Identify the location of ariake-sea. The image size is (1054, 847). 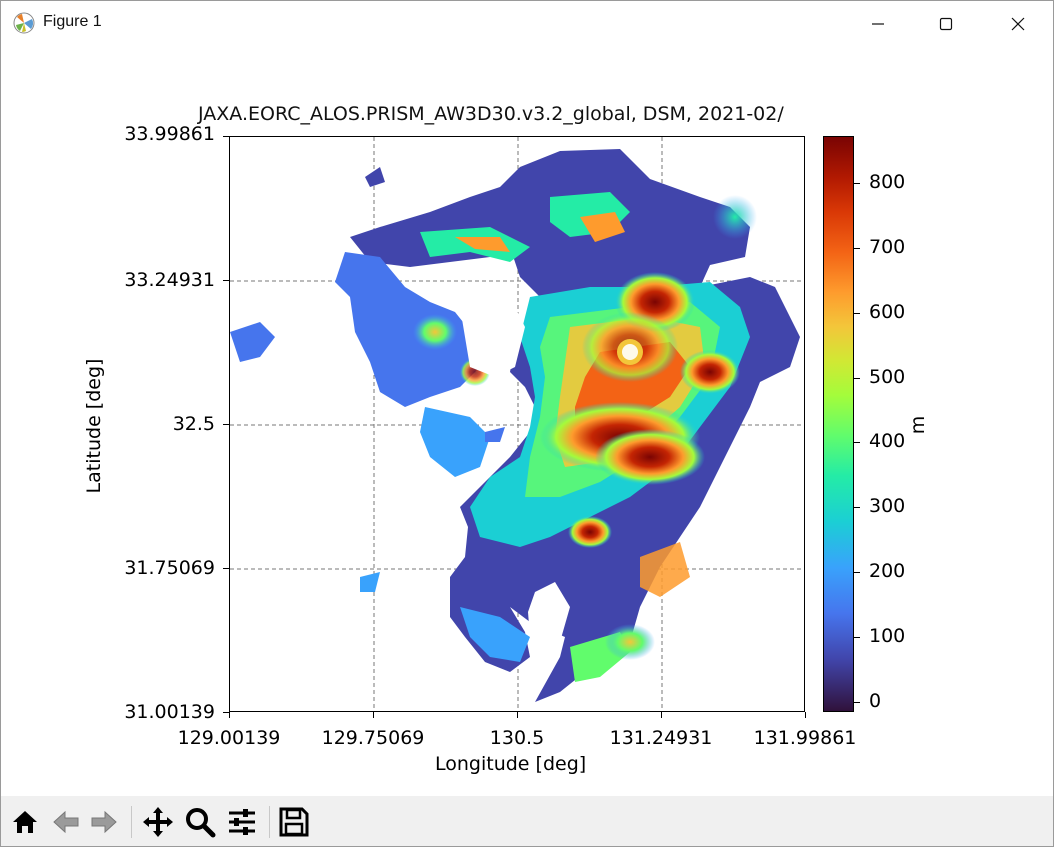
(492, 337).